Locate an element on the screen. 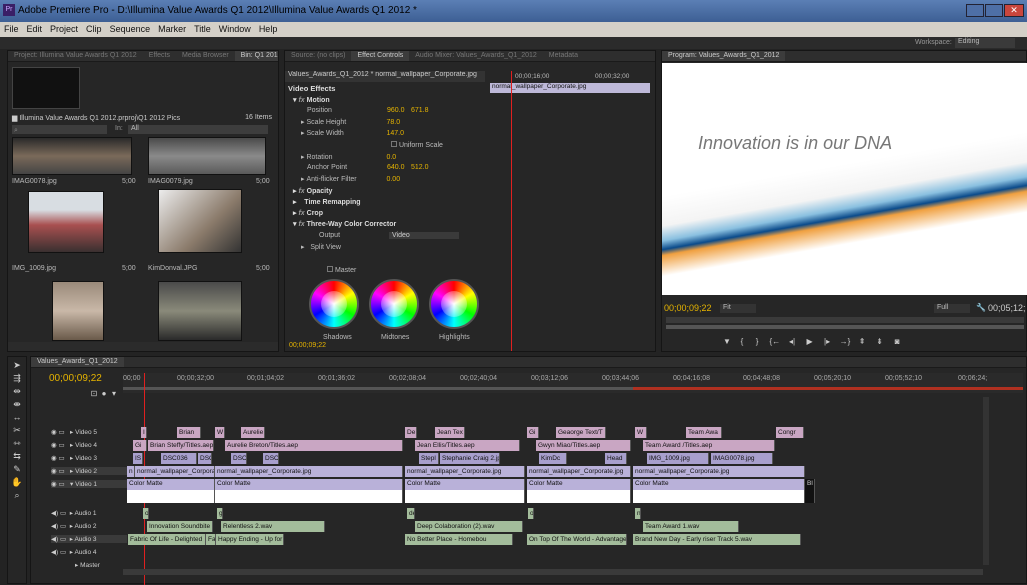 The height and width of the screenshot is (585, 1027). tab-program: Program: Values_Awards_Q1_2012 is located at coordinates (724, 56).